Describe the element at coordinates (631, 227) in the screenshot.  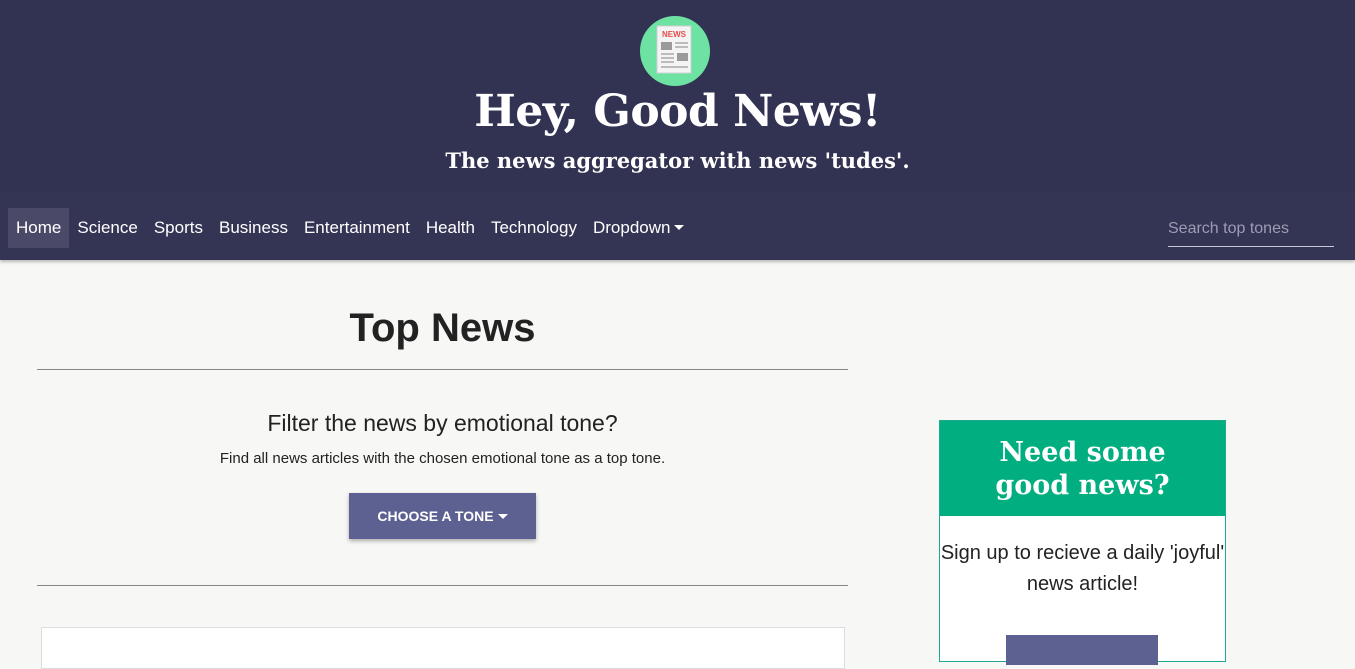
I see `nav-dropdown-label: Dropdown` at that location.